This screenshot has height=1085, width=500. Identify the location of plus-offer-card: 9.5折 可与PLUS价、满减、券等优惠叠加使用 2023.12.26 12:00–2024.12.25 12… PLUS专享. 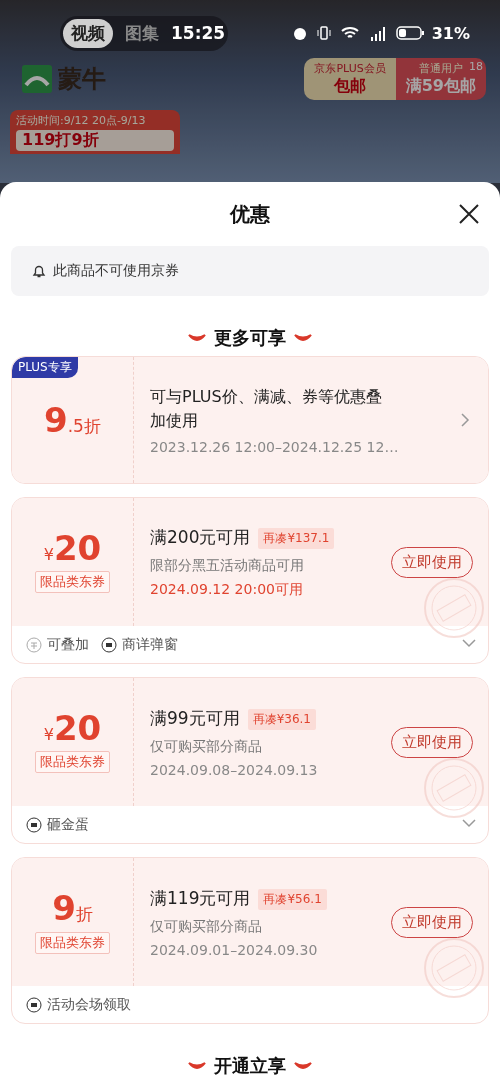
(250, 420).